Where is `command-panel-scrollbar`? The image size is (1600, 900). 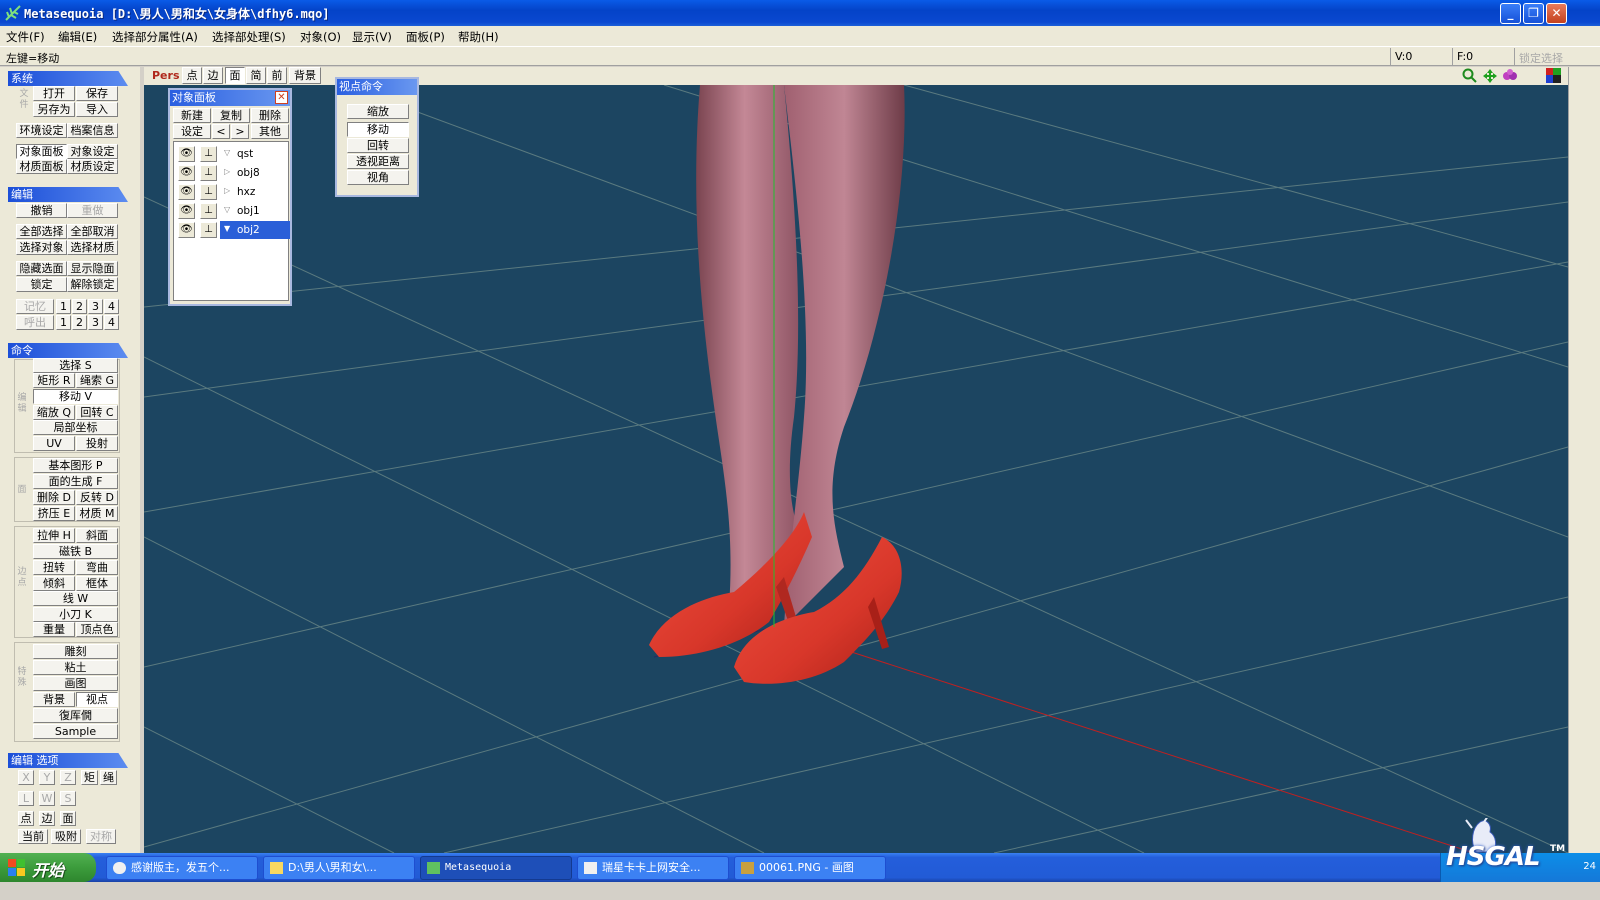 command-panel-scrollbar is located at coordinates (137, 470).